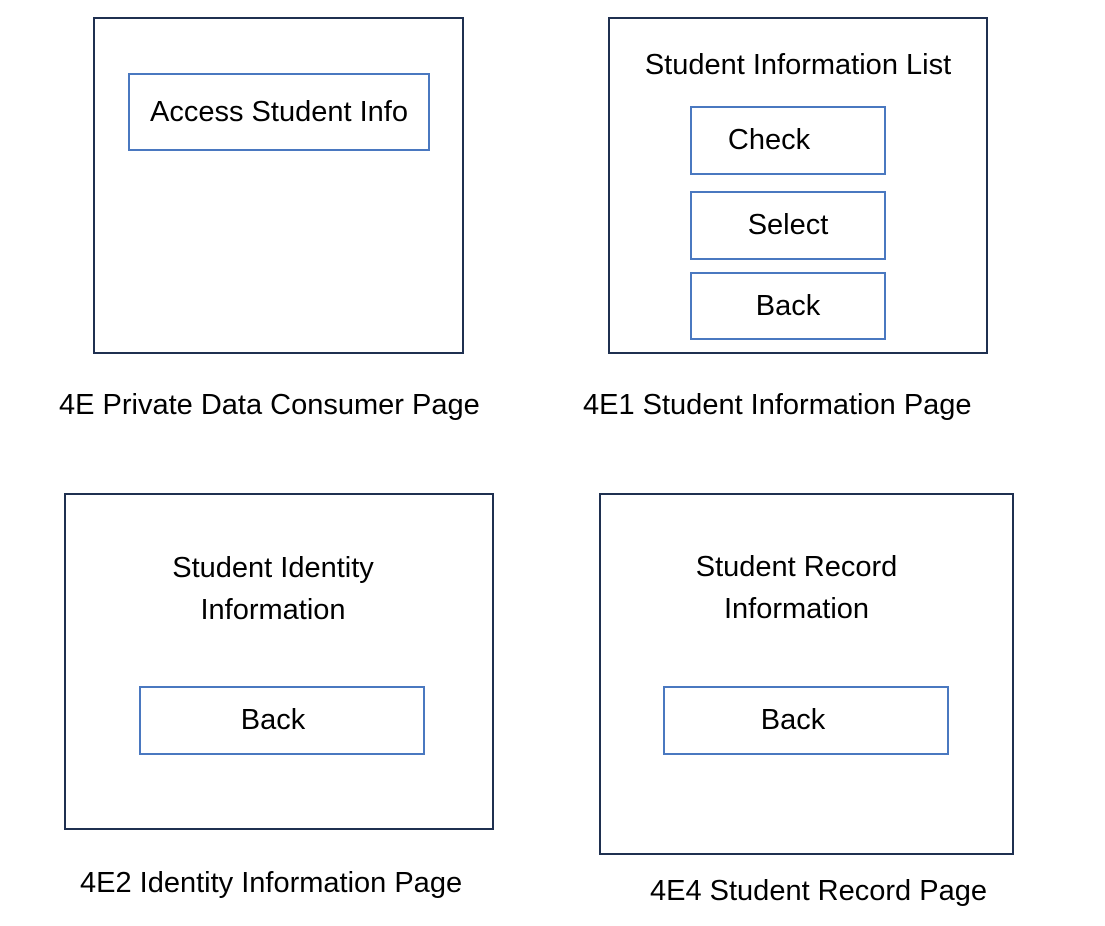 The image size is (1105, 926). What do you see at coordinates (788, 140) in the screenshot?
I see `check-button: Check` at bounding box center [788, 140].